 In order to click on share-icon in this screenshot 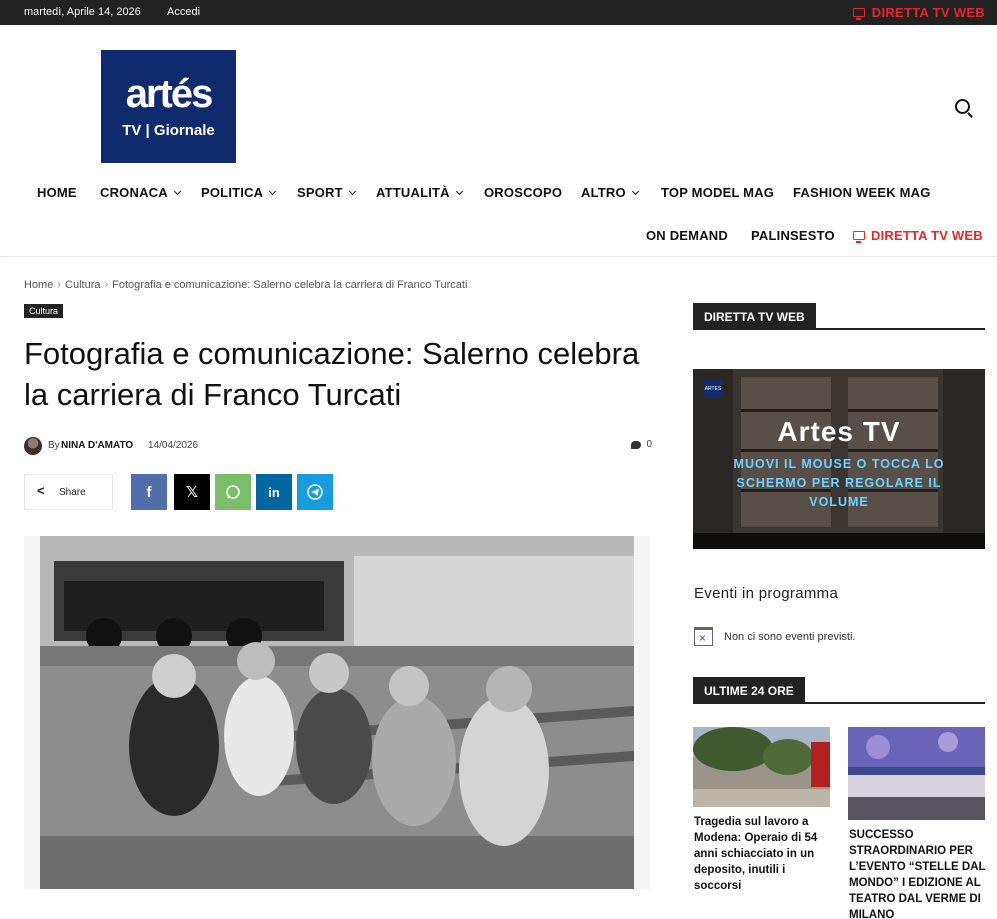, I will do `click(42, 490)`.